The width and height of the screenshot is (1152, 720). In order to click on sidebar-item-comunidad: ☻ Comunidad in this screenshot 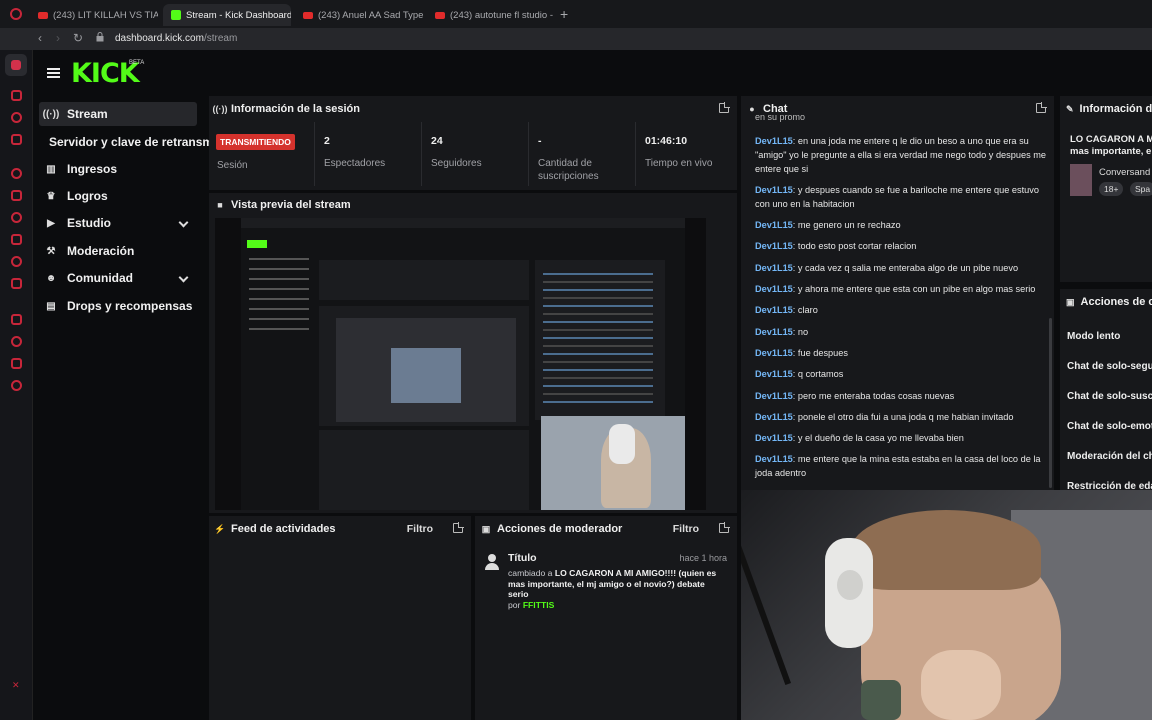, I will do `click(118, 278)`.